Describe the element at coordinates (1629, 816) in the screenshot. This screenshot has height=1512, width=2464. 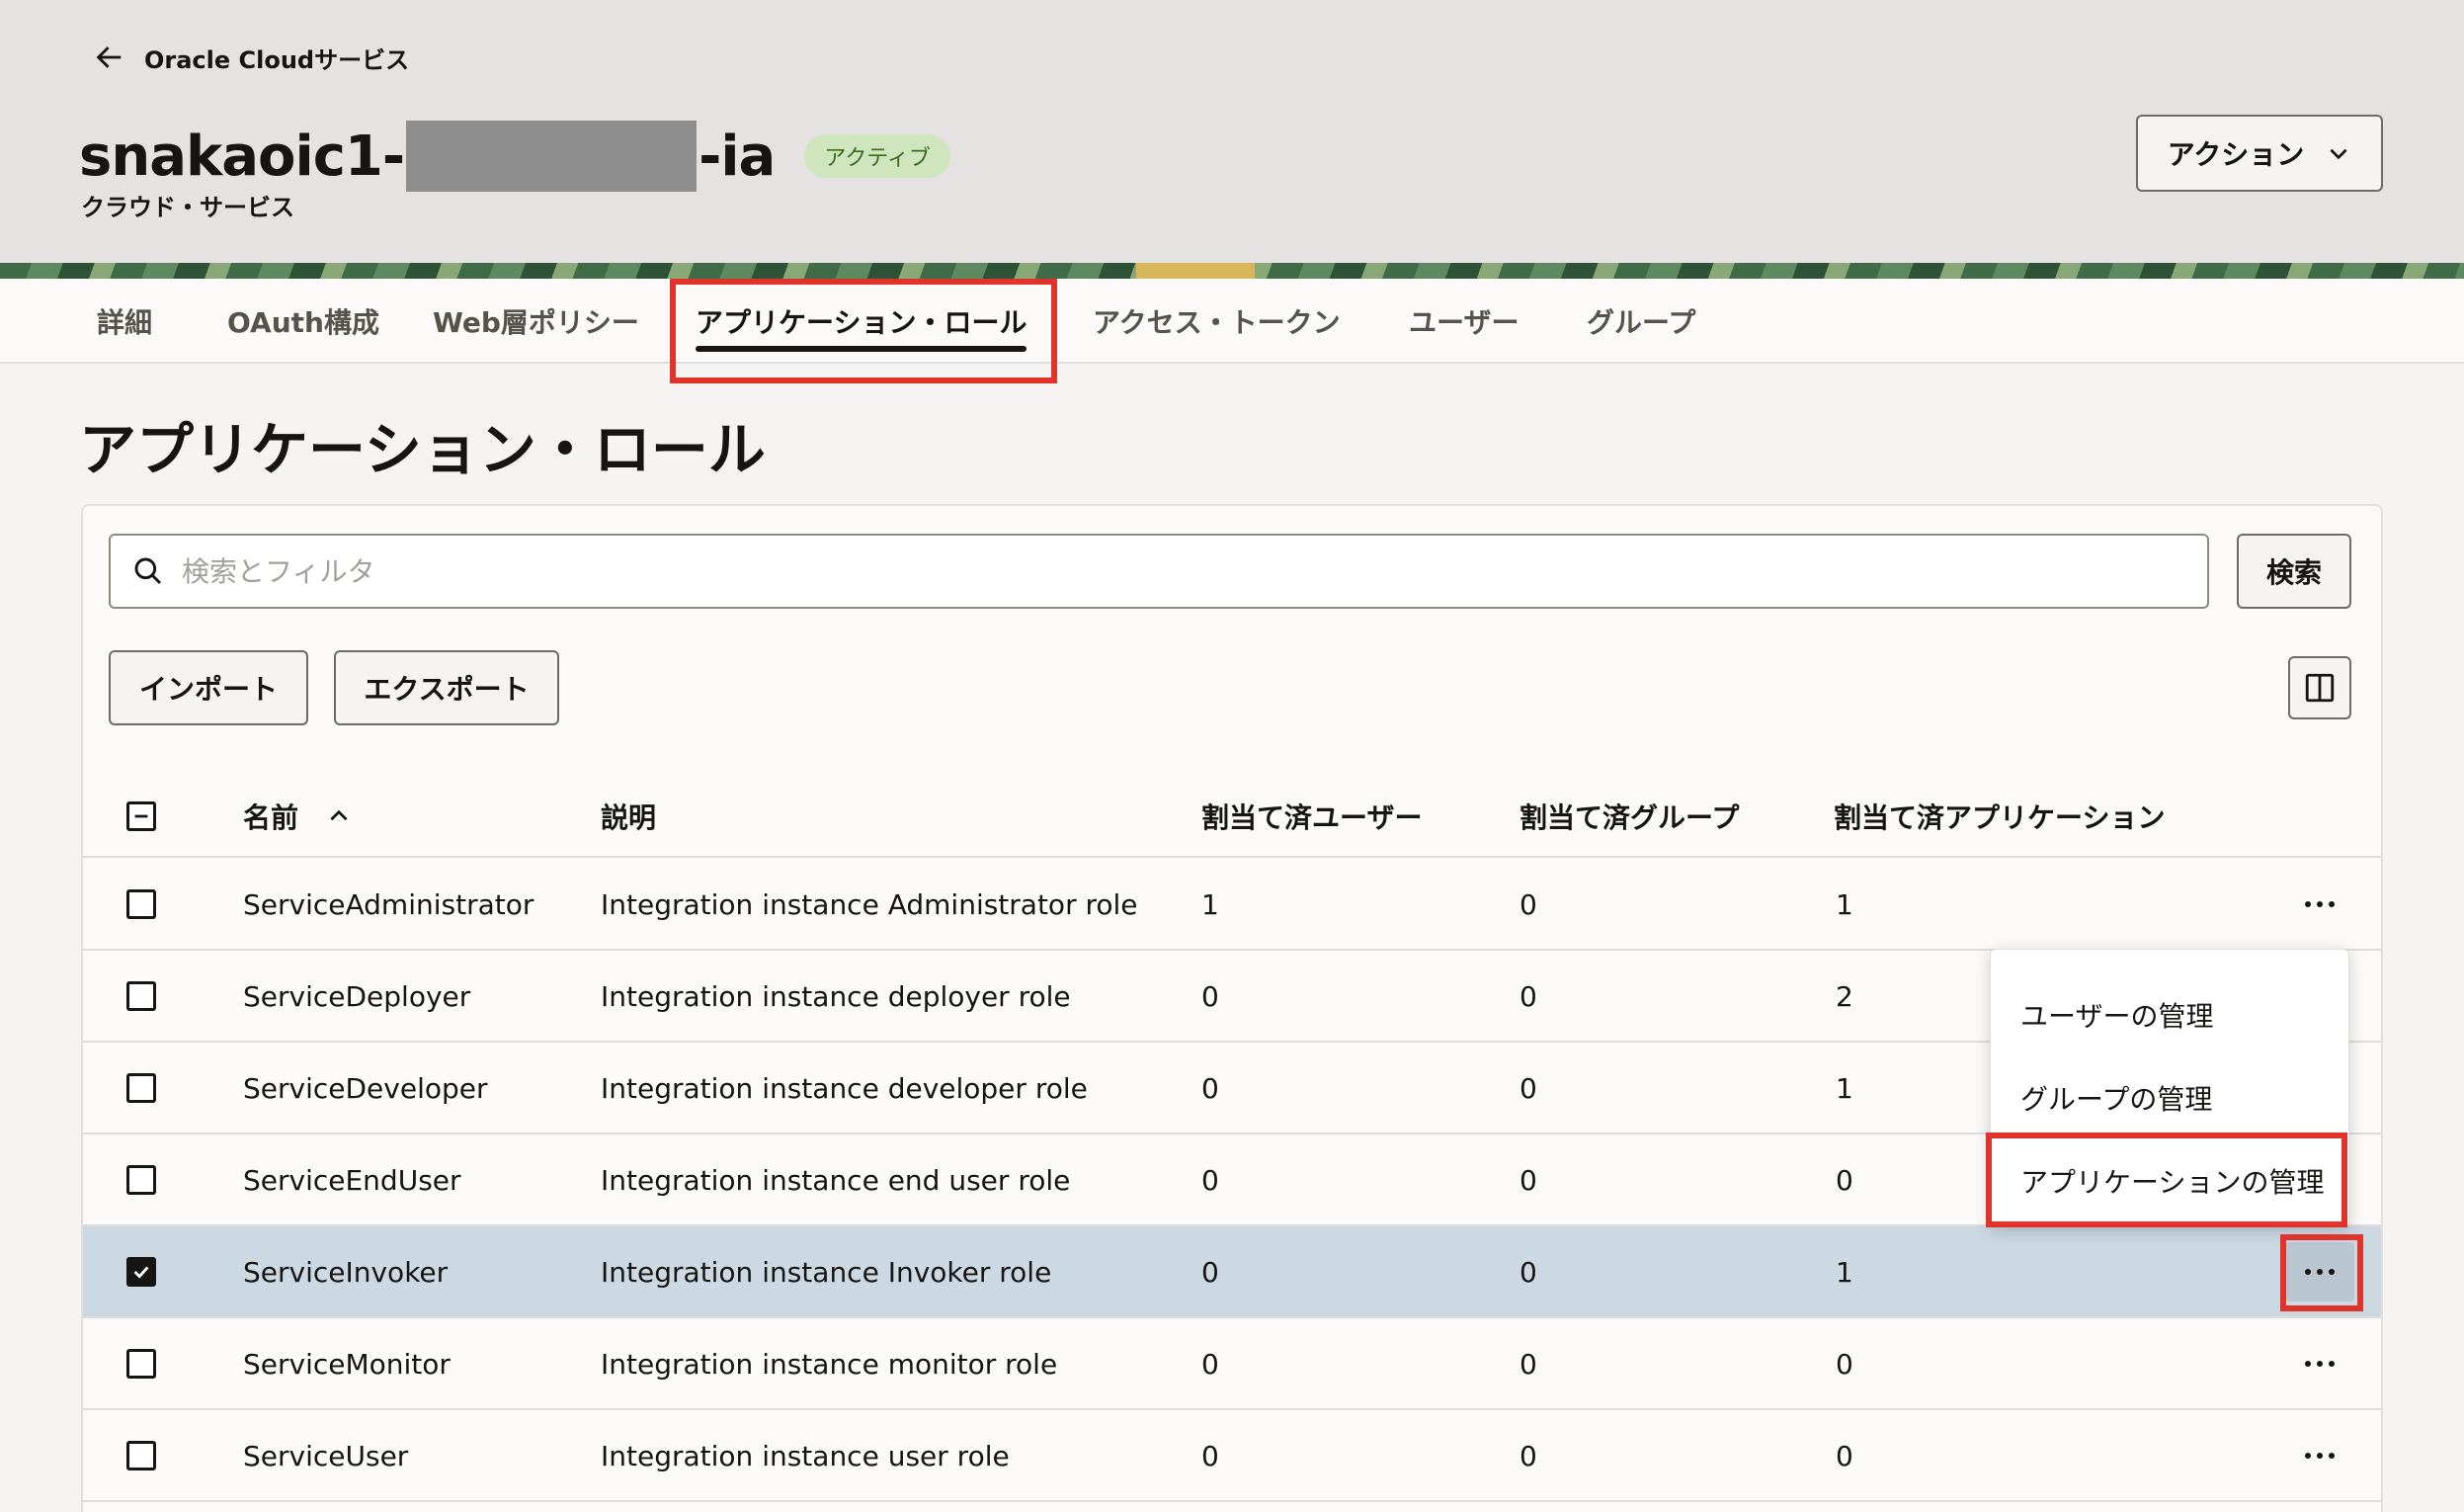
I see `column-header-assigned-groups: 割当て済グループ` at that location.